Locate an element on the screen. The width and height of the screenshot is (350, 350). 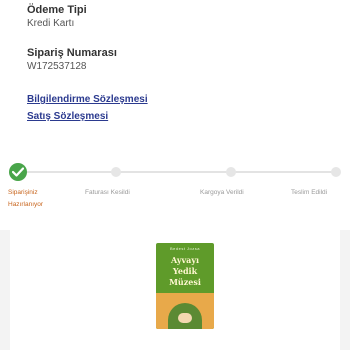
cover-brand: Bedest Jozsa is located at coordinates (184, 248).